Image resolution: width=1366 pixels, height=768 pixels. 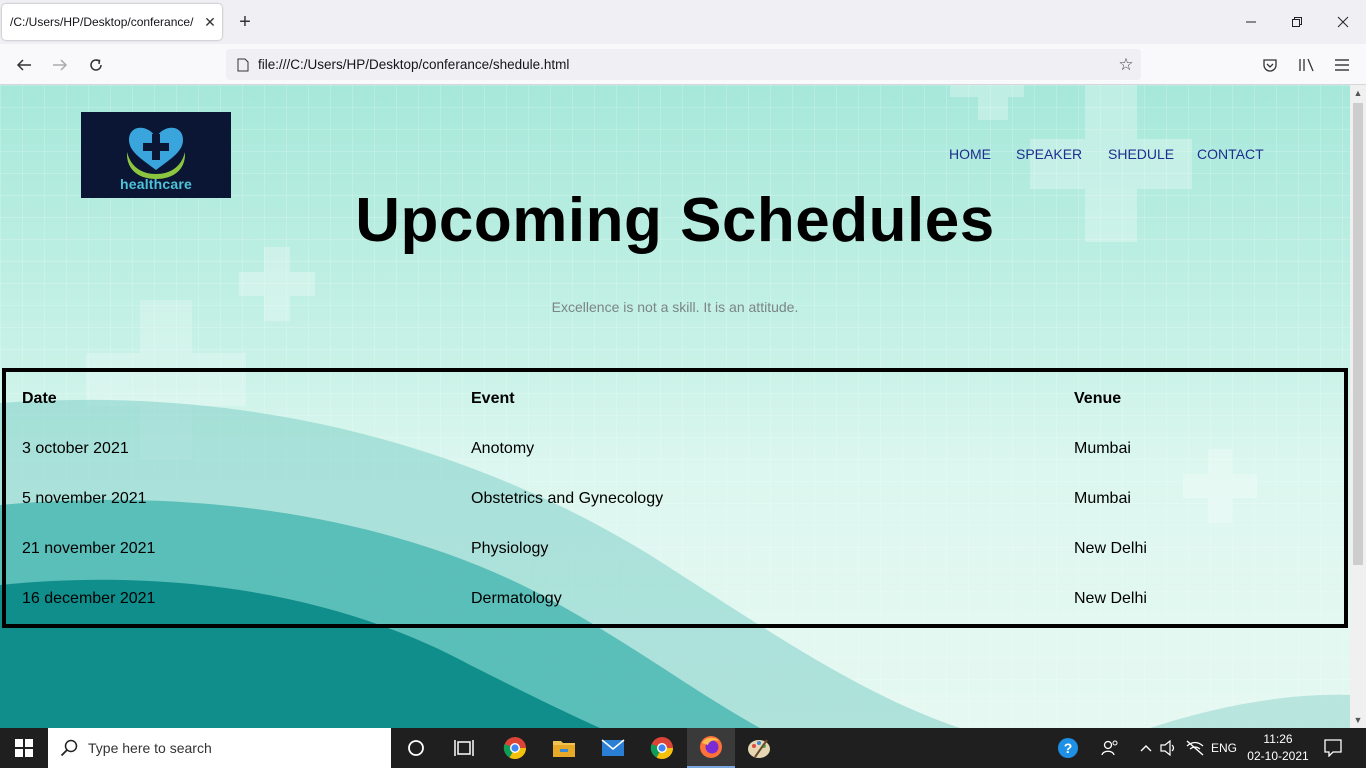 I want to click on library-button, so click(x=1306, y=65).